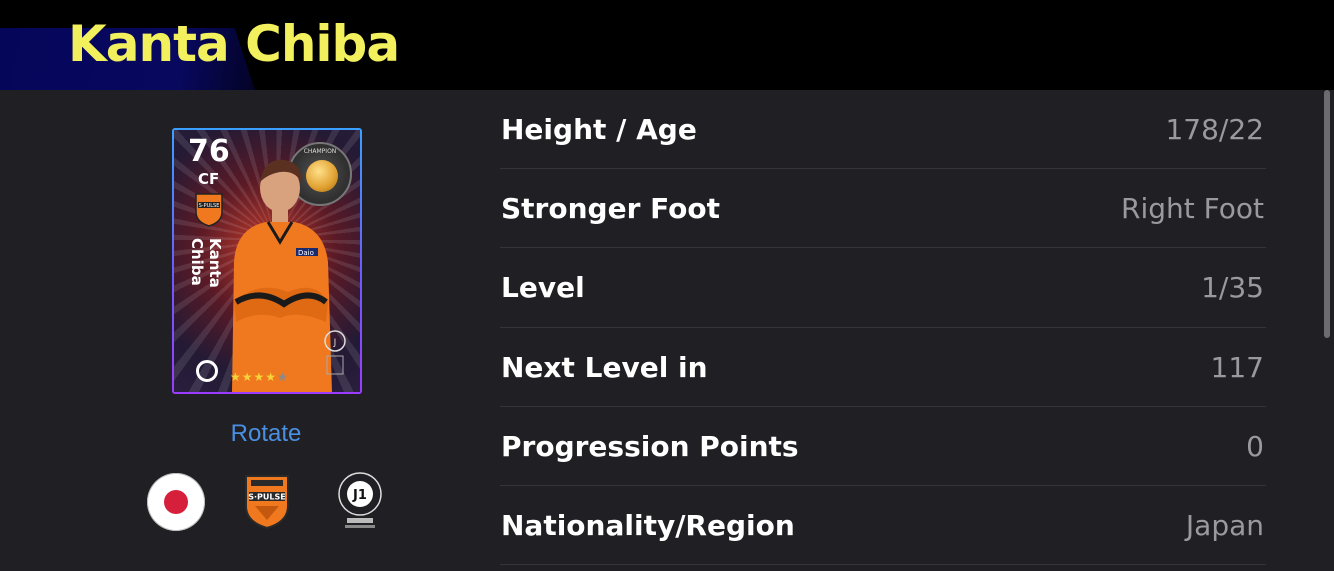 The image size is (1334, 571). I want to click on card-rating: 76, so click(209, 151).